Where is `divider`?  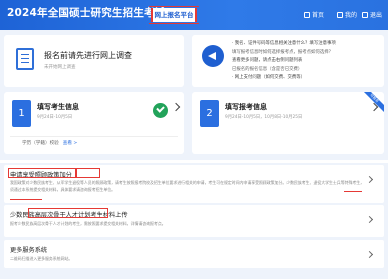 divider is located at coordinates (94, 136).